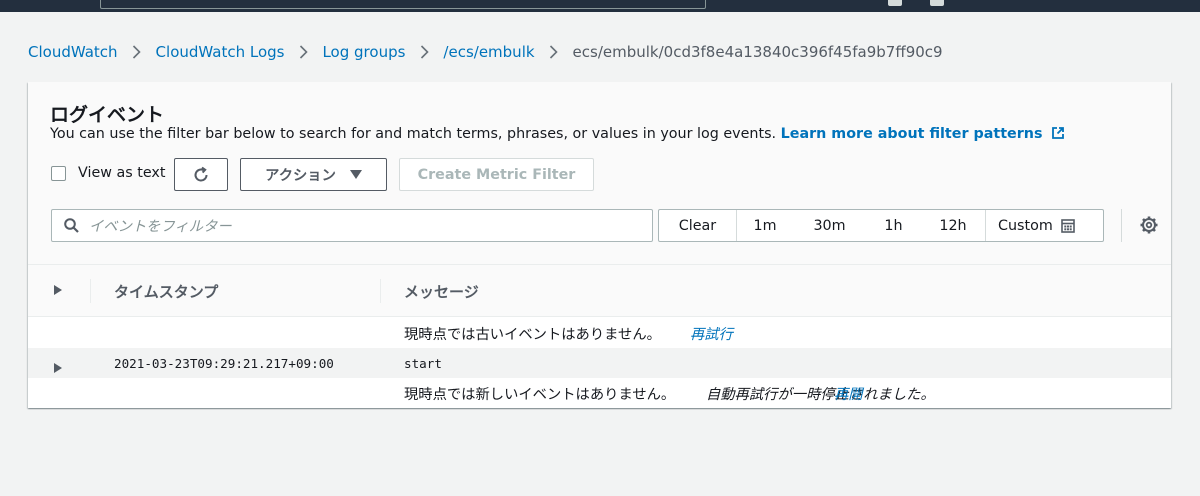 The image size is (1200, 496). I want to click on calendar-icon, so click(1067, 225).